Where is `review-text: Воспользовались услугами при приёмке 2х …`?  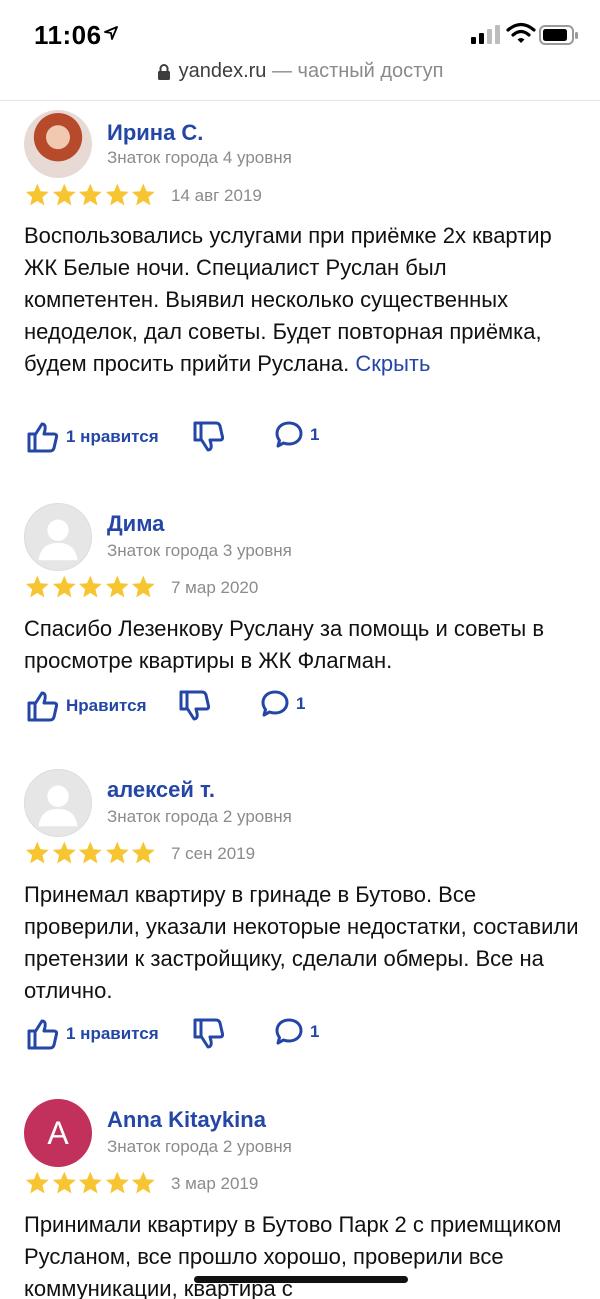 review-text: Воспользовались услугами при приёмке 2х … is located at coordinates (301, 300).